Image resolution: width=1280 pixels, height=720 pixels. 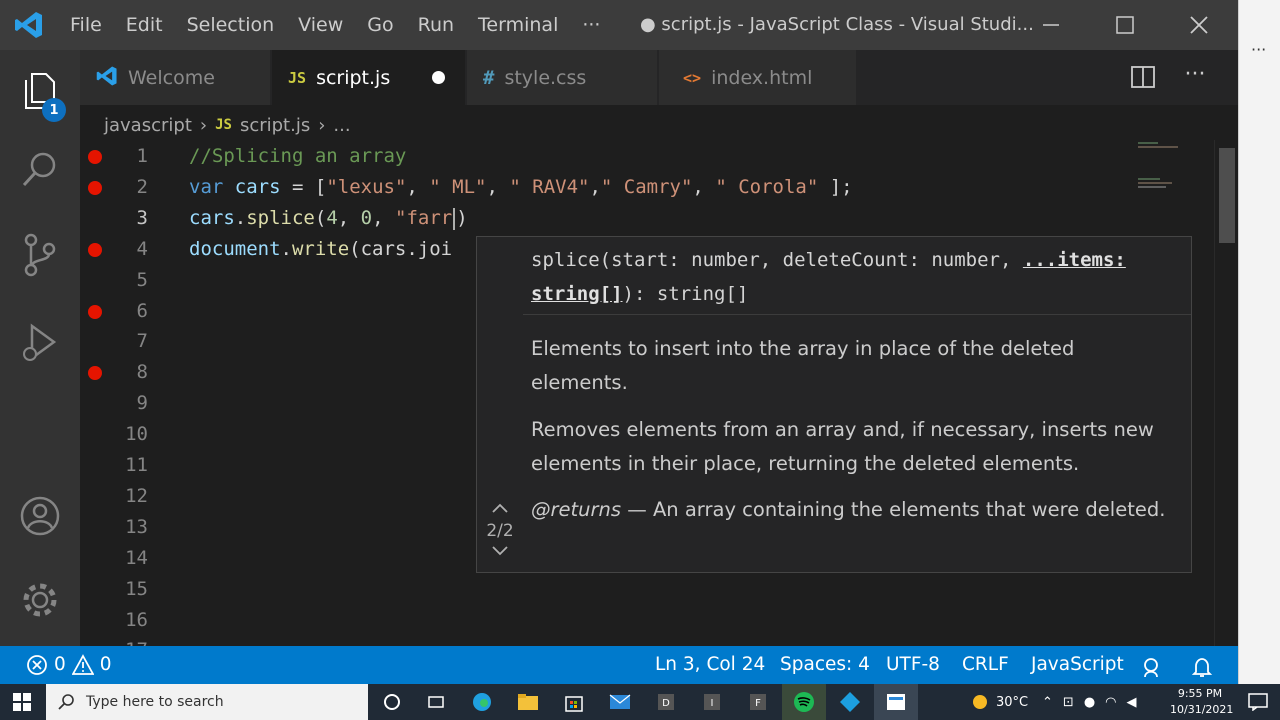 I want to click on weather-widget: 30°C, so click(x=999, y=702).